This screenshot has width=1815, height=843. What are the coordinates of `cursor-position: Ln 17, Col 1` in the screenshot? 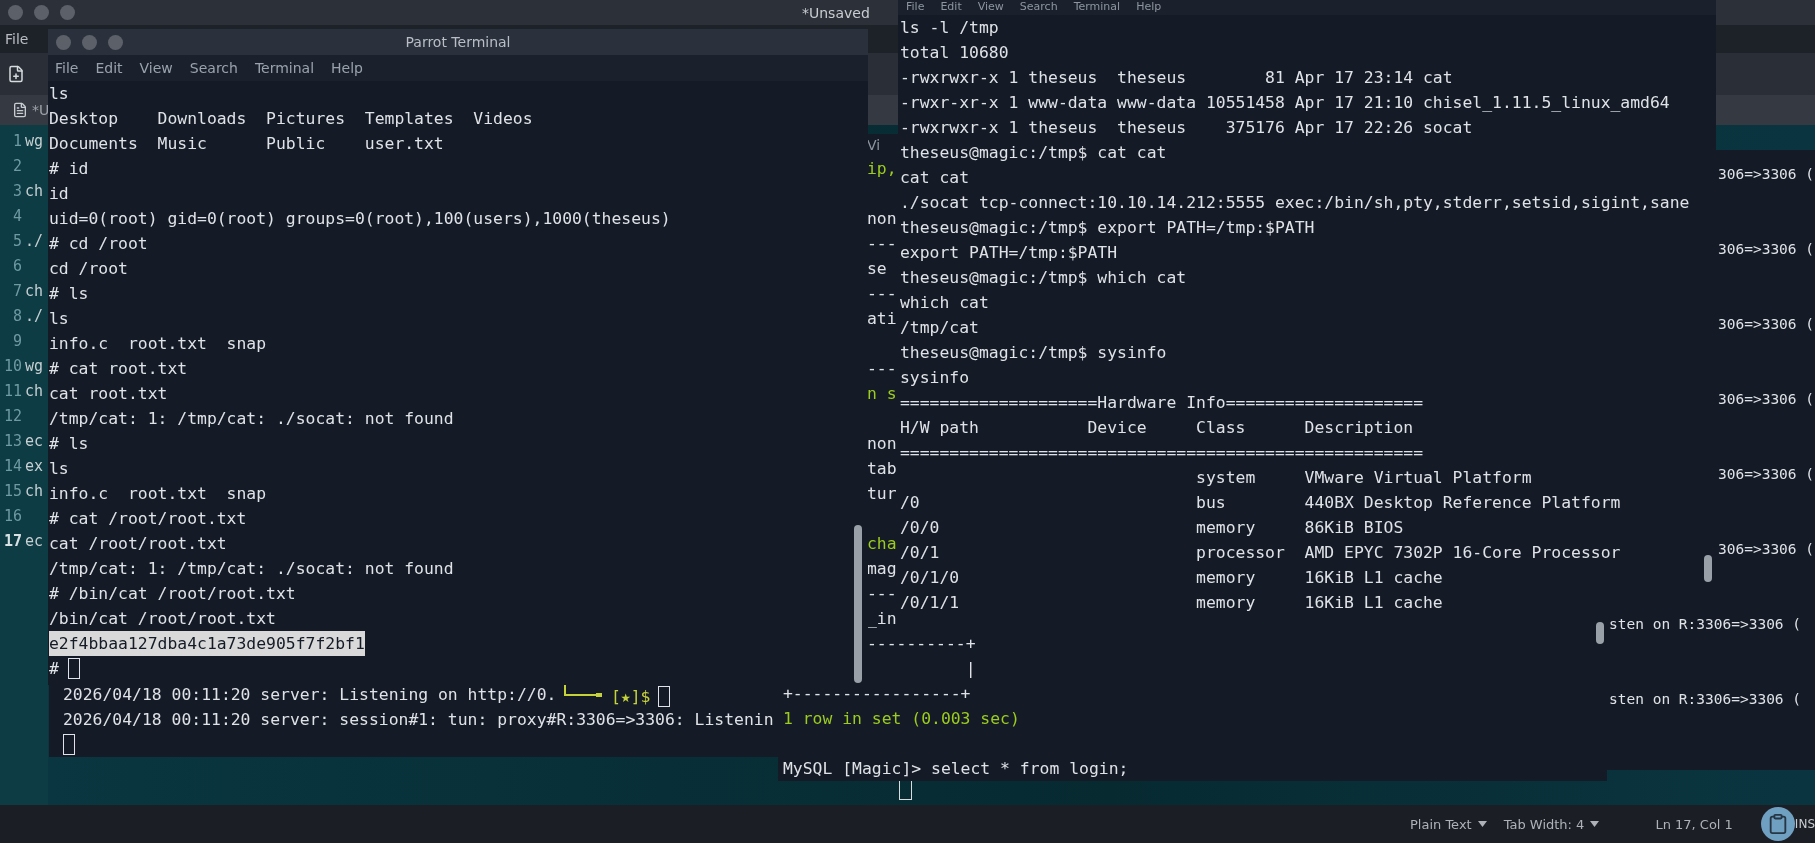 It's located at (1694, 824).